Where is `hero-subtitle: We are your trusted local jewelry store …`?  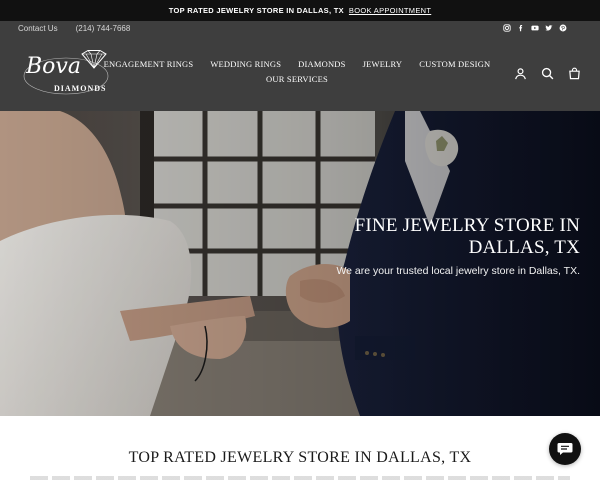
hero-subtitle: We are your trusted local jewelry store … is located at coordinates (458, 271).